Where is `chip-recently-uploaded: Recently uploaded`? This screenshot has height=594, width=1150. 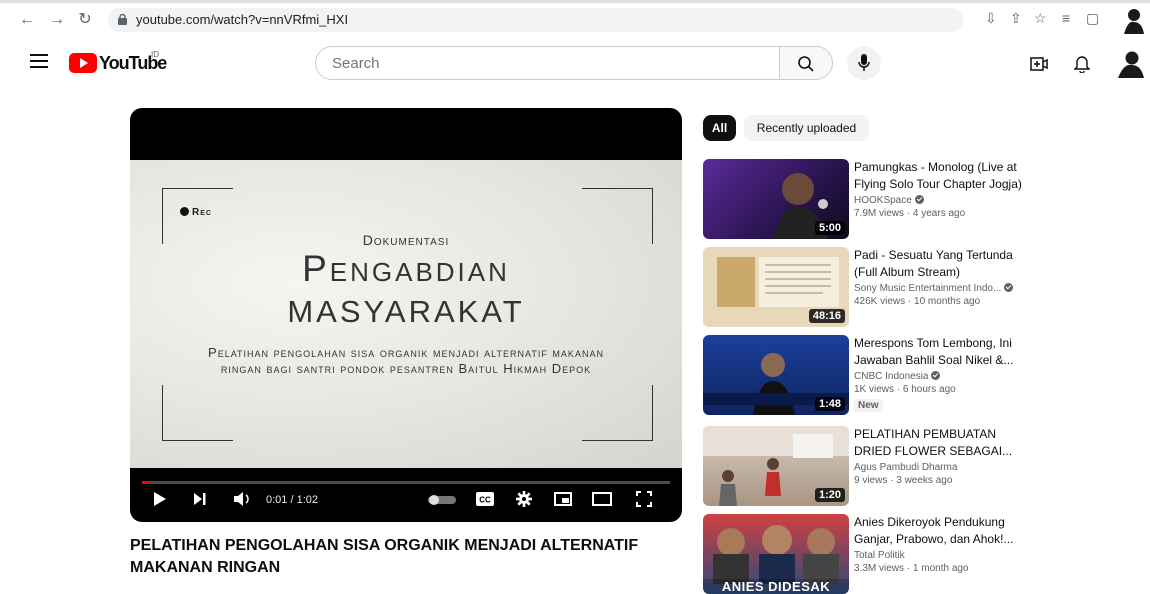
chip-recently-uploaded: Recently uploaded is located at coordinates (806, 128).